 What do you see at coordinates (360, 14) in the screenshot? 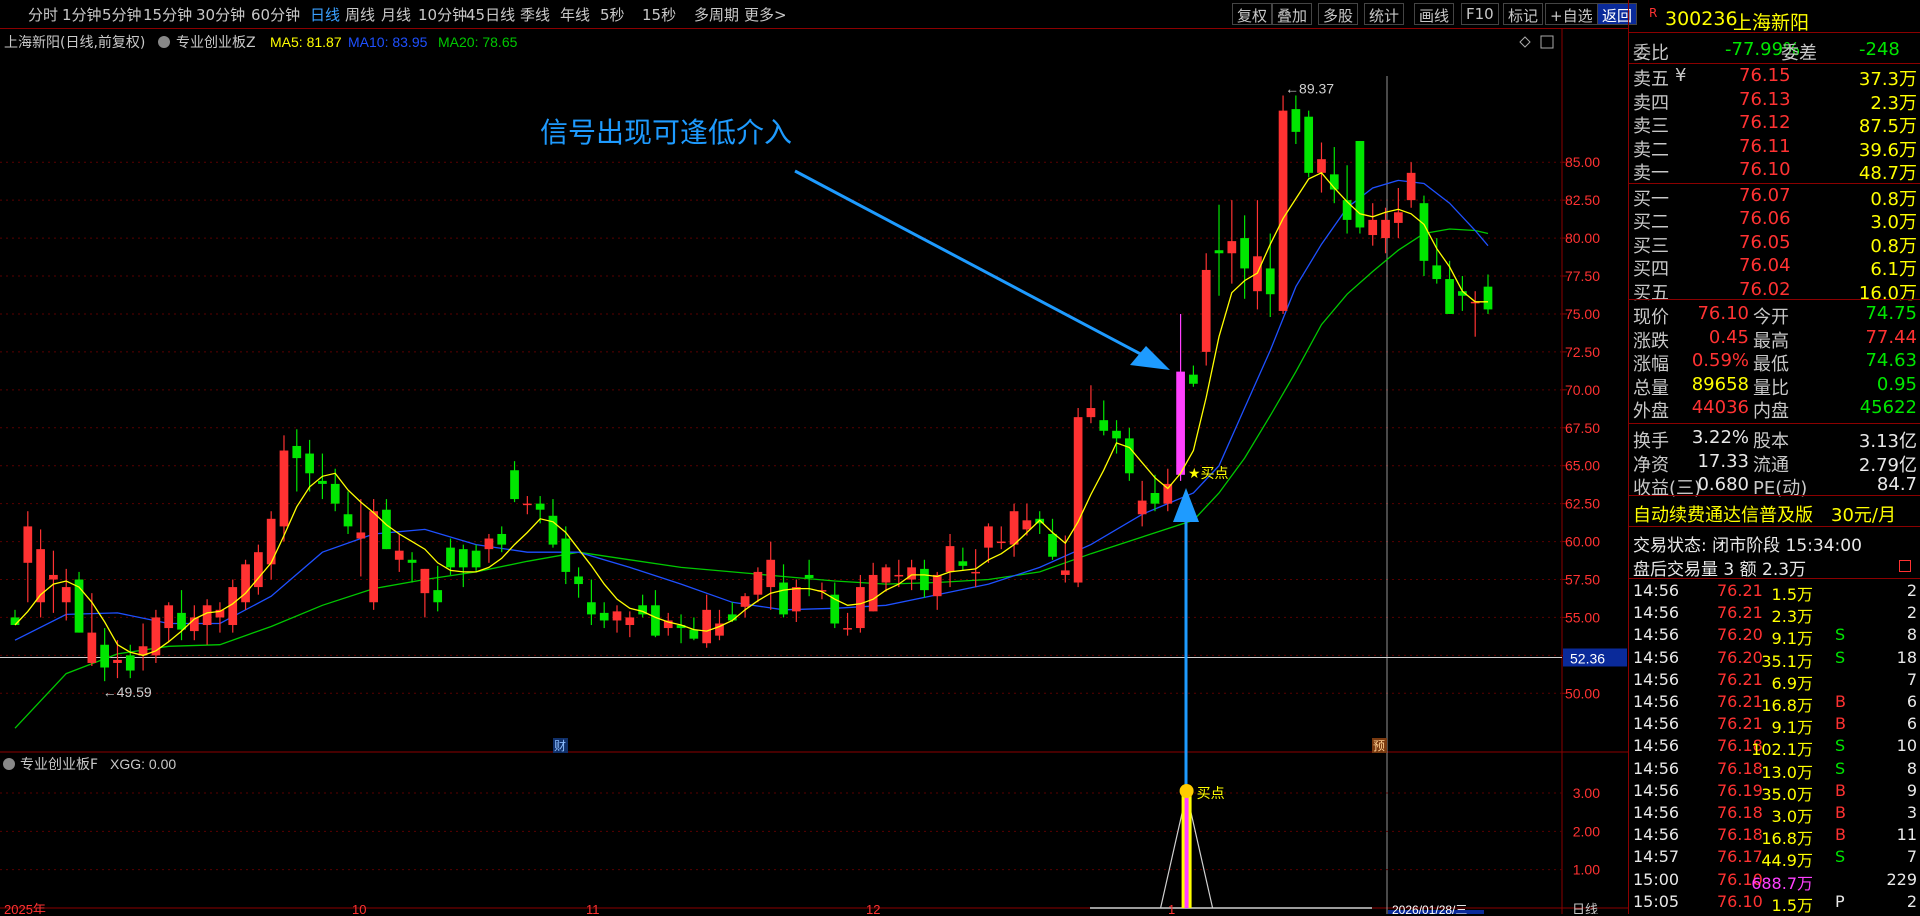
I see `period-tab-7: 周线` at bounding box center [360, 14].